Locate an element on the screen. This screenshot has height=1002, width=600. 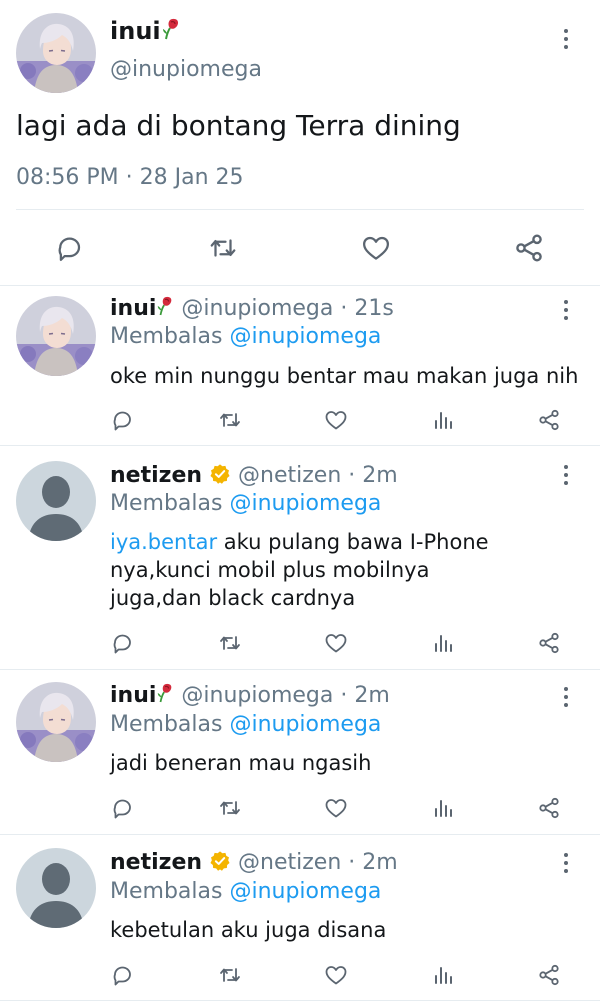
reply-author-line: inui @inupiomega · 2m is located at coordinates (250, 697).